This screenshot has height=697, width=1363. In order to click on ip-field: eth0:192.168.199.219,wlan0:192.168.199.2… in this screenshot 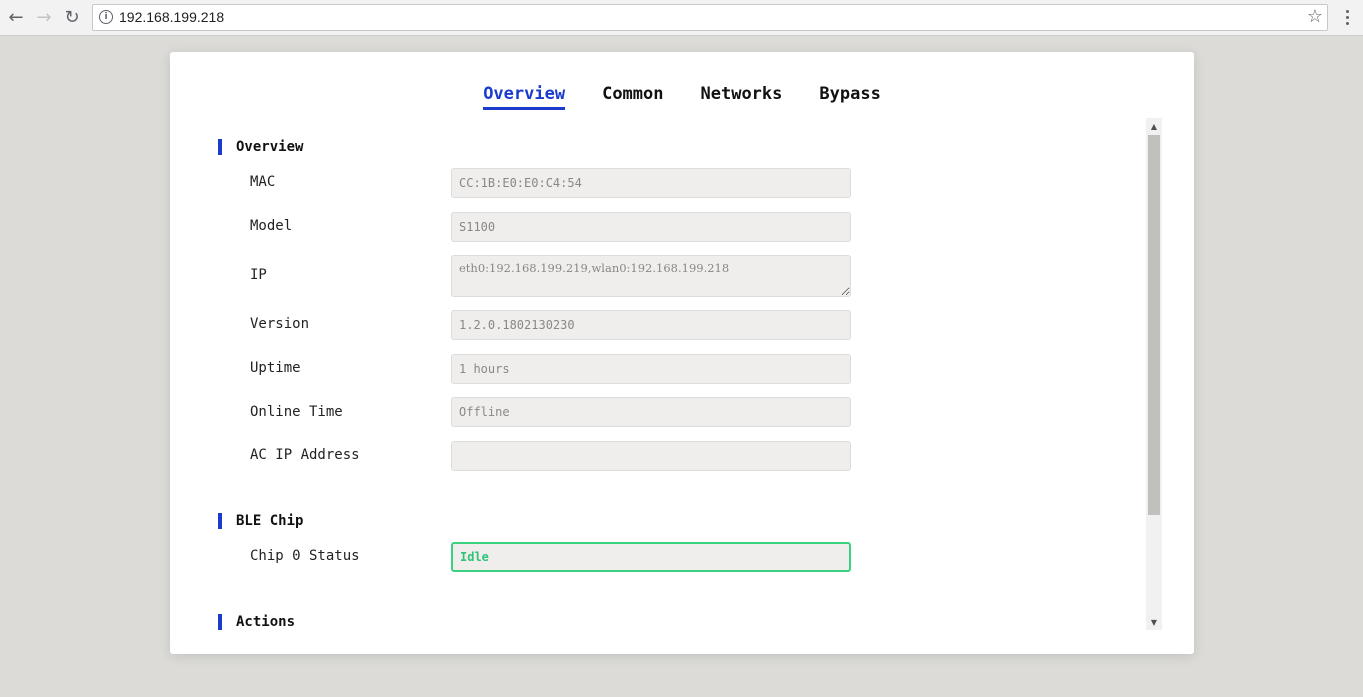, I will do `click(651, 276)`.